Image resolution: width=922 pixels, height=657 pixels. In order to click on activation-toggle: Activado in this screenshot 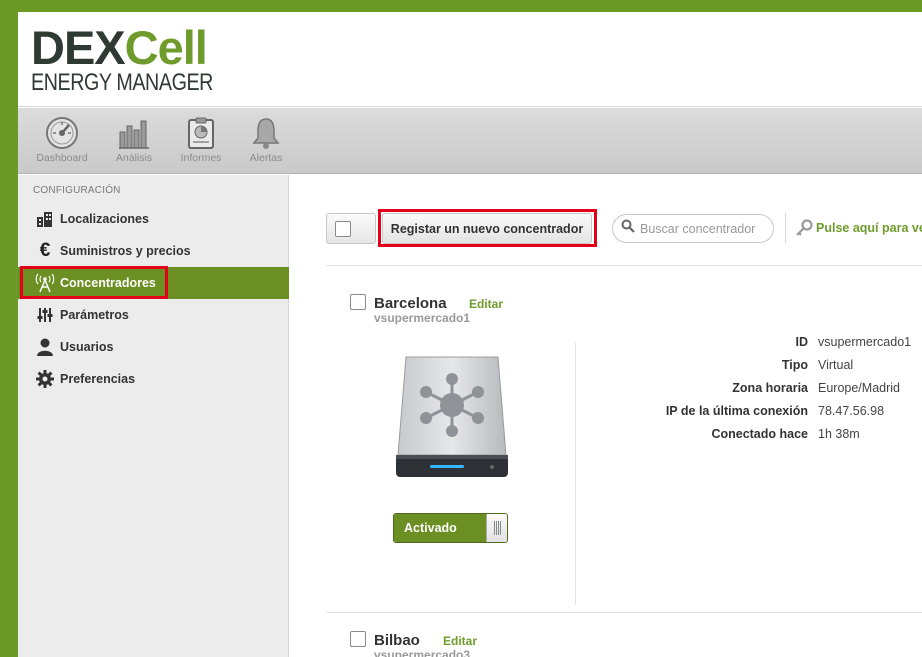, I will do `click(450, 528)`.